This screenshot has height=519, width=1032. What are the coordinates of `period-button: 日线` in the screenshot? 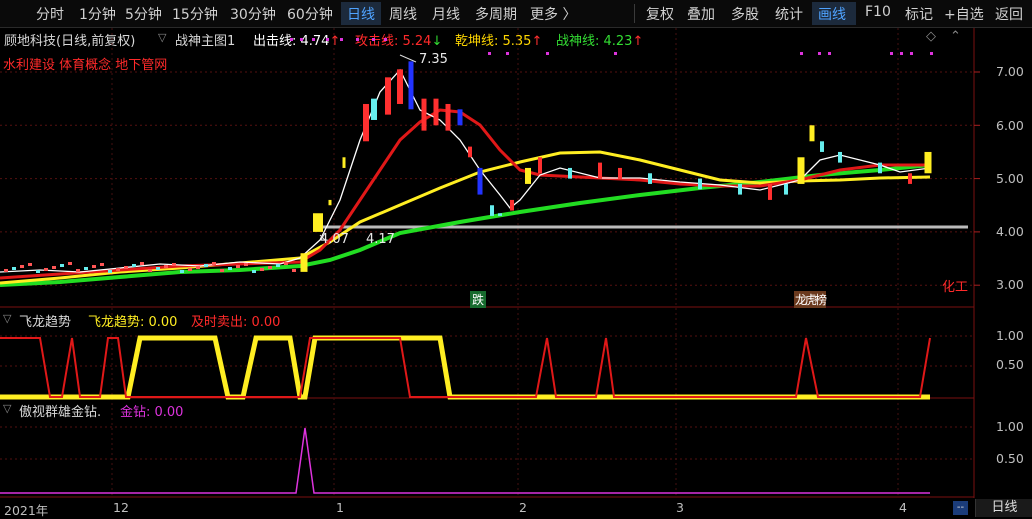 It's located at (1003, 508).